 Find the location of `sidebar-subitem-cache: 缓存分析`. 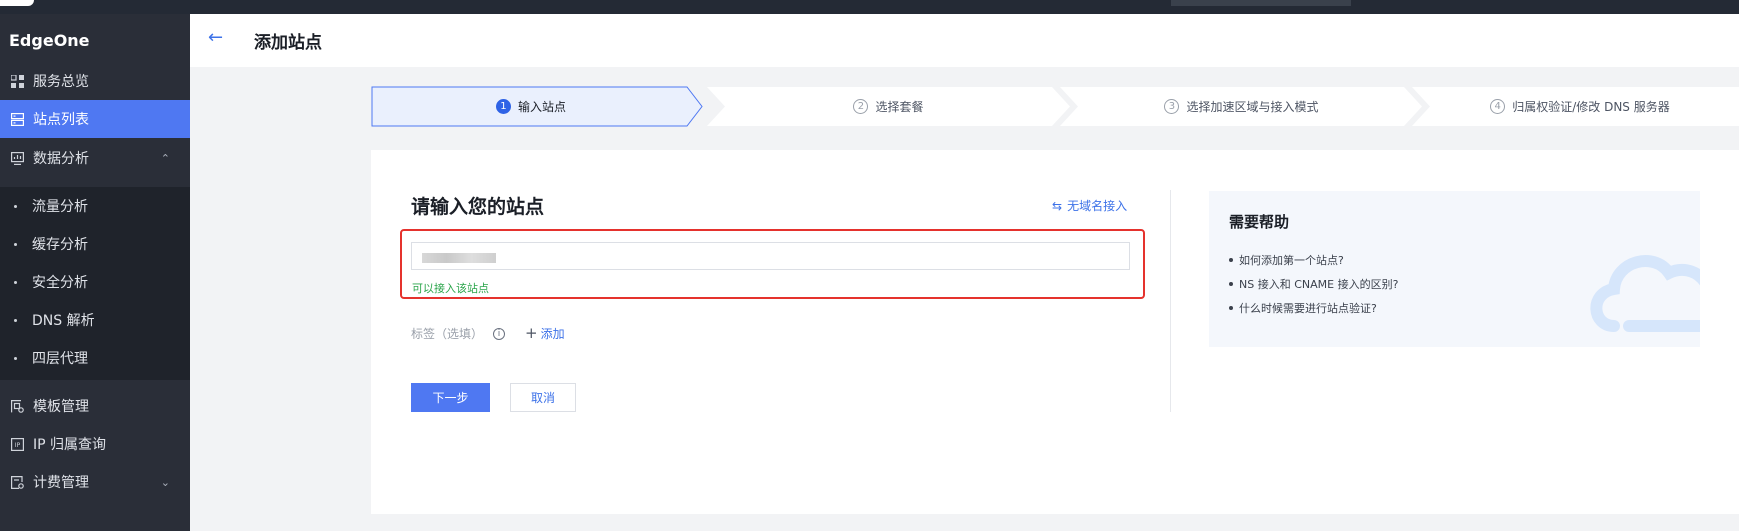

sidebar-subitem-cache: 缓存分析 is located at coordinates (95, 244).